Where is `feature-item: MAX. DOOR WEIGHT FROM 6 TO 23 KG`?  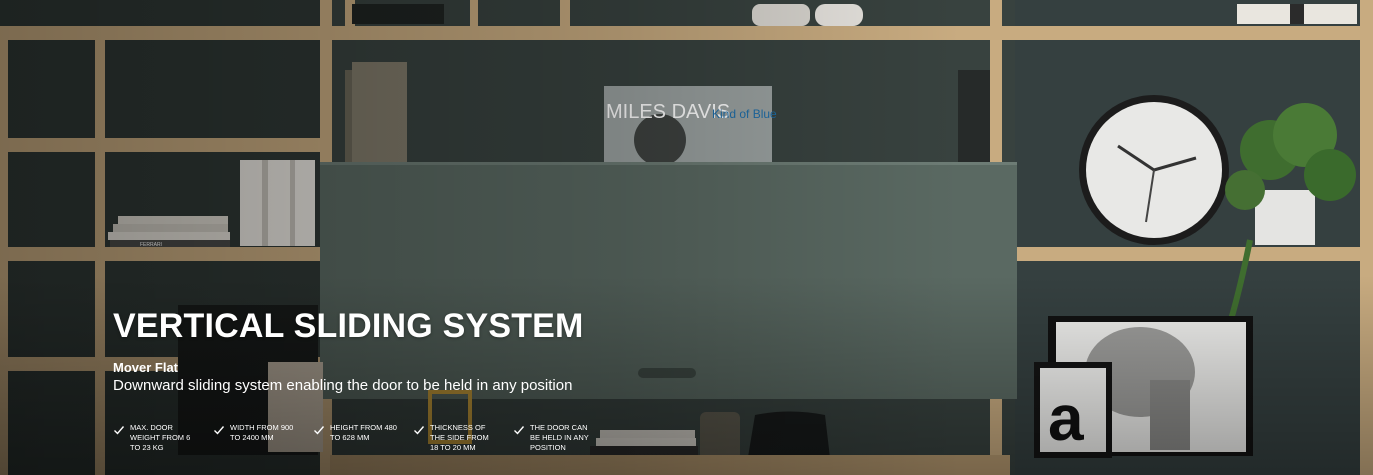 feature-item: MAX. DOOR WEIGHT FROM 6 TO 23 KG is located at coordinates (163, 438).